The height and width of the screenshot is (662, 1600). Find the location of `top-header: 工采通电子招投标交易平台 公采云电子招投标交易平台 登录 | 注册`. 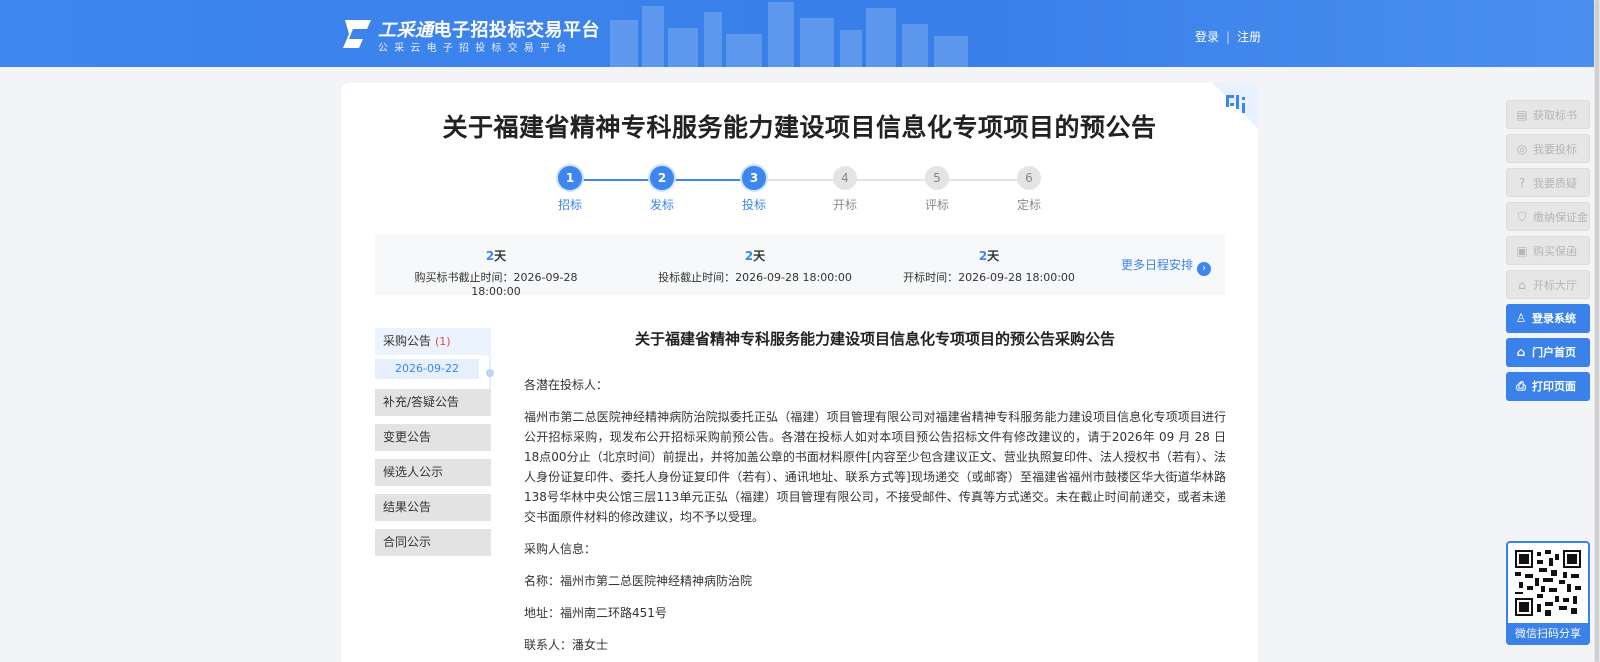

top-header: 工采通电子招投标交易平台 公采云电子招投标交易平台 登录 | 注册 is located at coordinates (797, 33).